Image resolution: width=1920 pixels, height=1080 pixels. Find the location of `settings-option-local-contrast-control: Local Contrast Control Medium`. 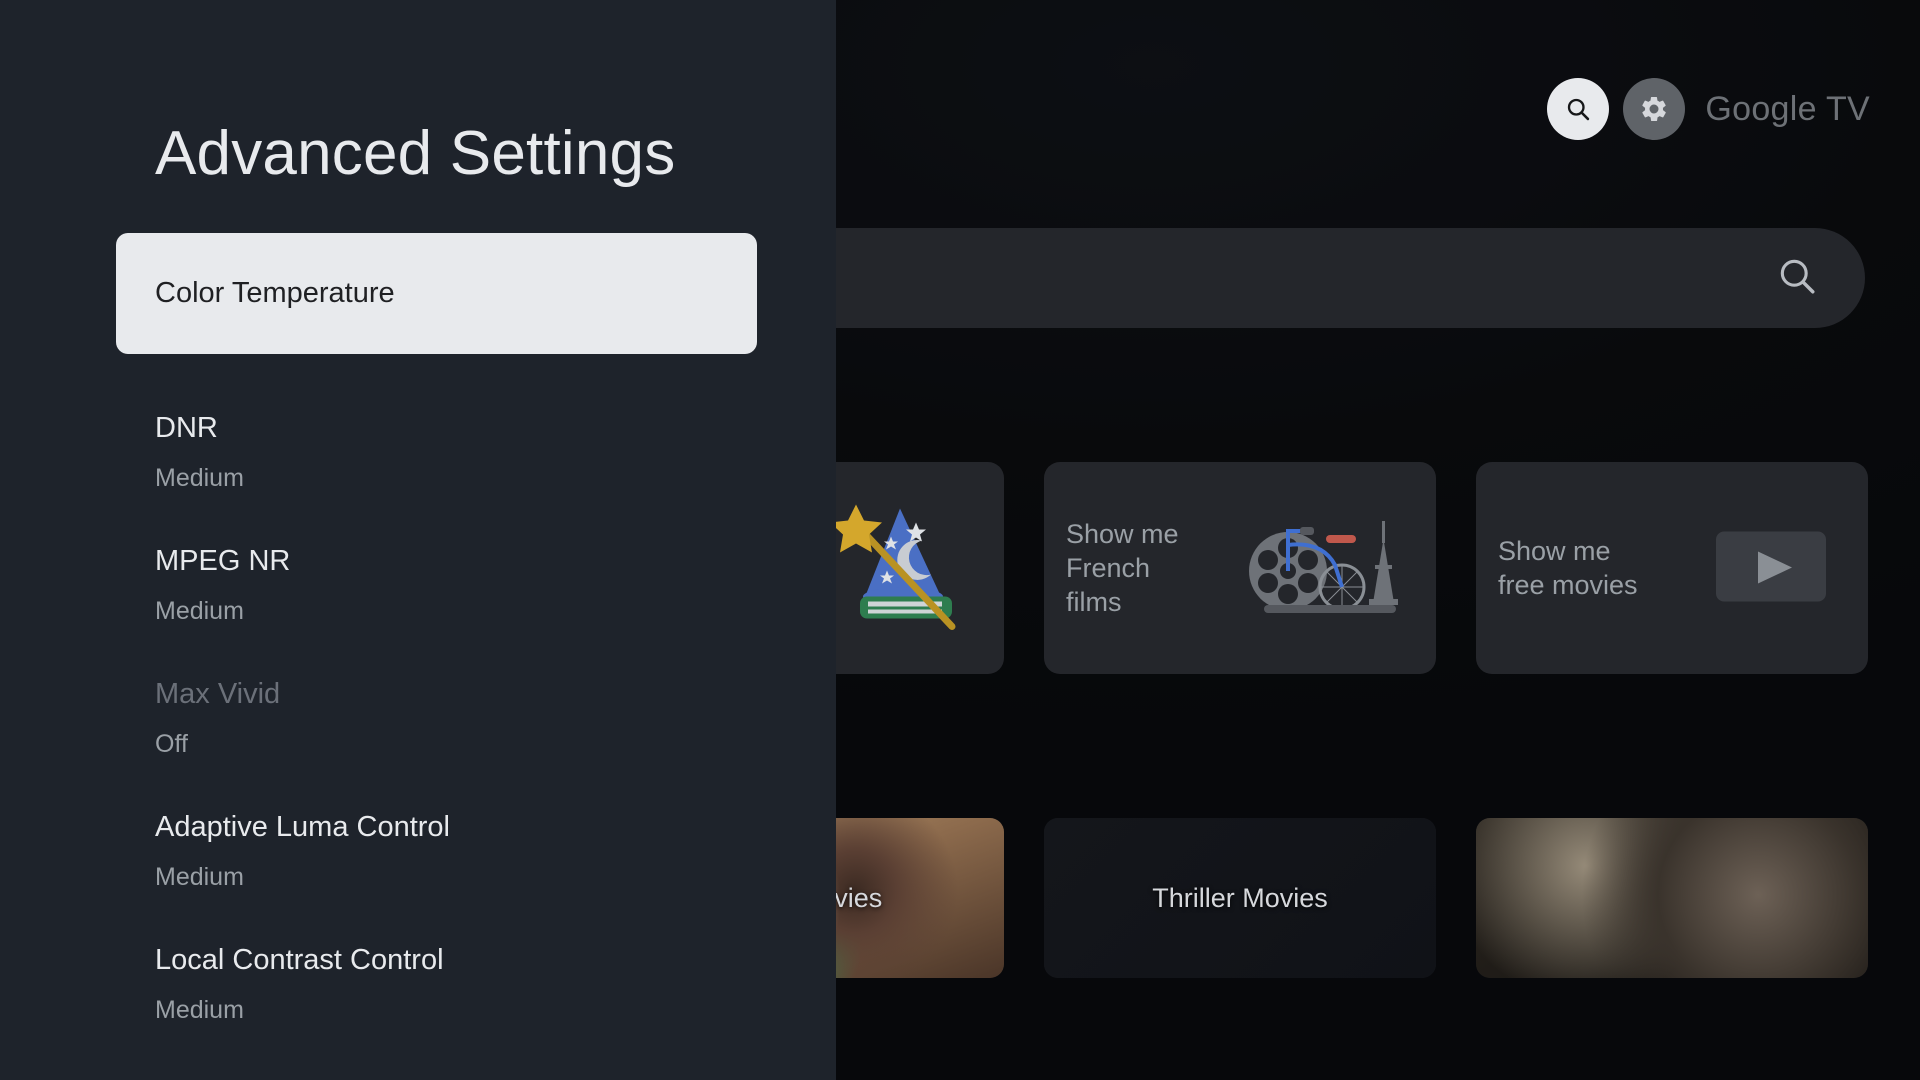

settings-option-local-contrast-control: Local Contrast Control Medium is located at coordinates (418, 959).